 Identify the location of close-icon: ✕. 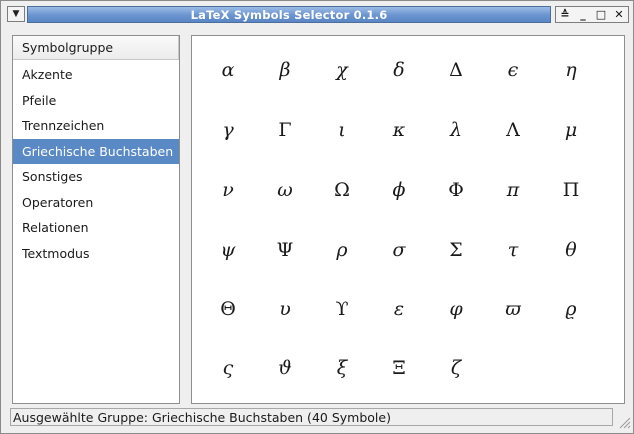
(619, 14).